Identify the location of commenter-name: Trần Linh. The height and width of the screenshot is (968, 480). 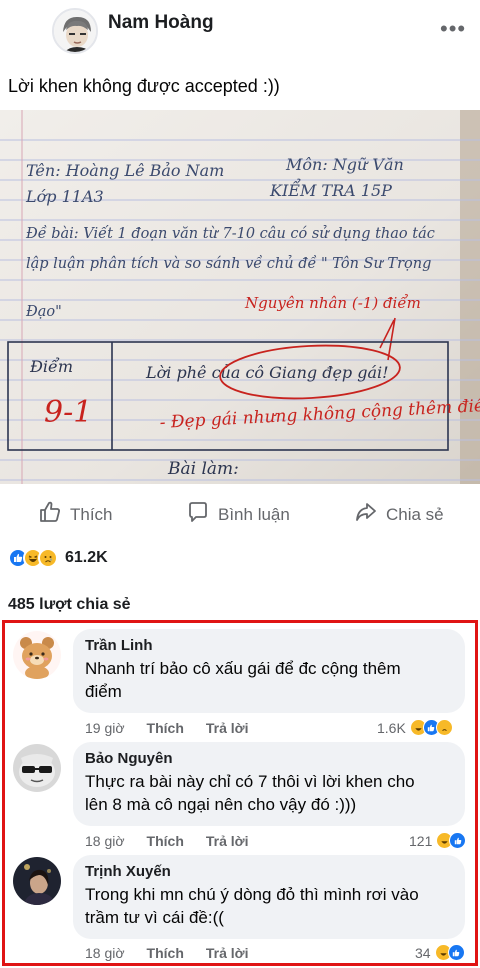
(269, 645).